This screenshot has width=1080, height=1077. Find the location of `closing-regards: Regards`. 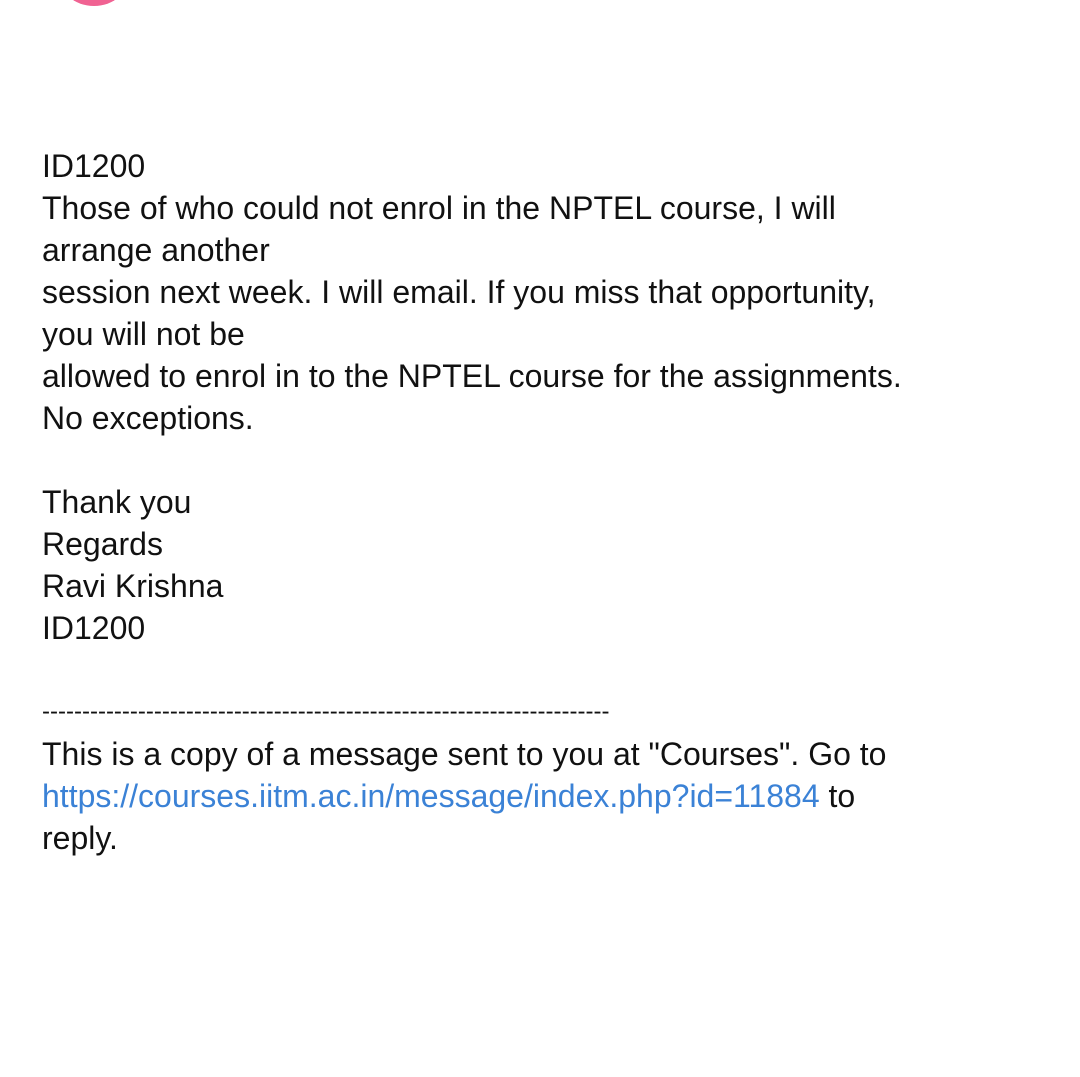

closing-regards: Regards is located at coordinates (102, 544).